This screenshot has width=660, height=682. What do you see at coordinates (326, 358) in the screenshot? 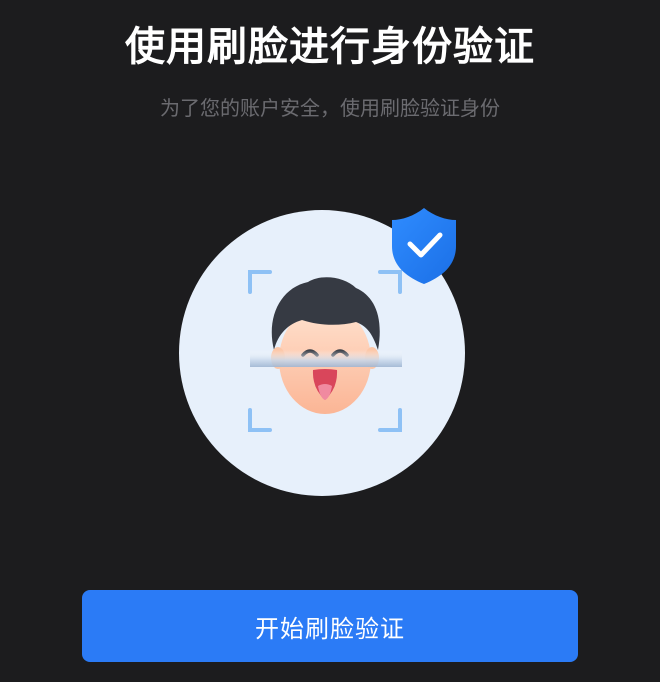
I see `scan-line` at bounding box center [326, 358].